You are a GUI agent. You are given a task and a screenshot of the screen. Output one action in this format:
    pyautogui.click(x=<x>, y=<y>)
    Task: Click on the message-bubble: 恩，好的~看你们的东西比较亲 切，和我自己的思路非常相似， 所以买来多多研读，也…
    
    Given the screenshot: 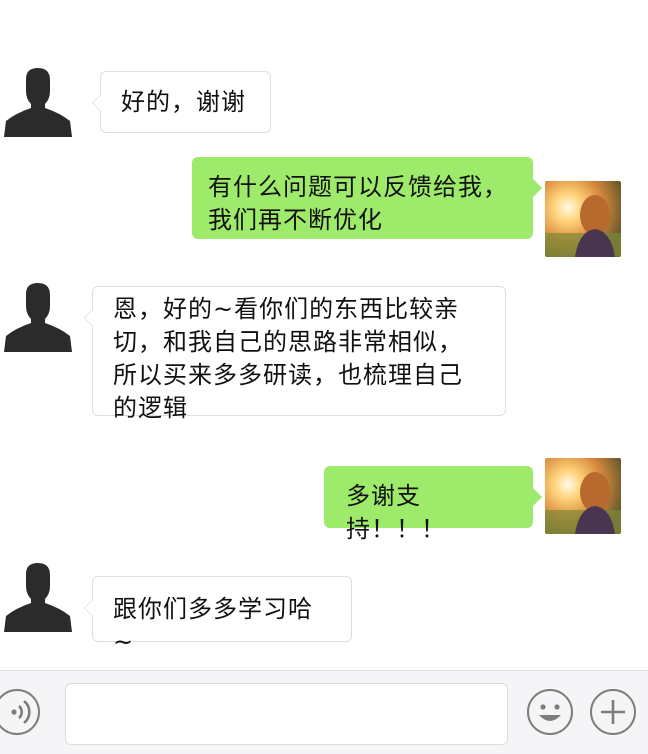 What is the action you would take?
    pyautogui.click(x=295, y=354)
    